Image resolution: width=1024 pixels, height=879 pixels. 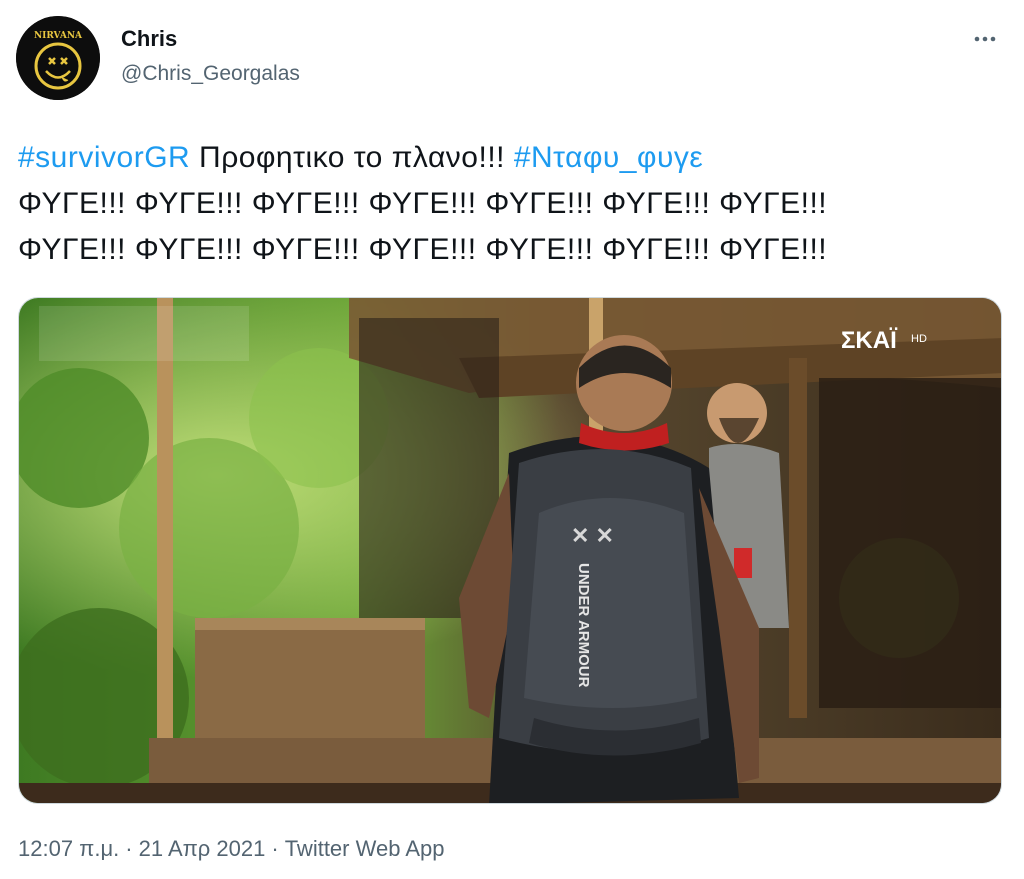 I want to click on more-dots-icon, so click(x=985, y=39).